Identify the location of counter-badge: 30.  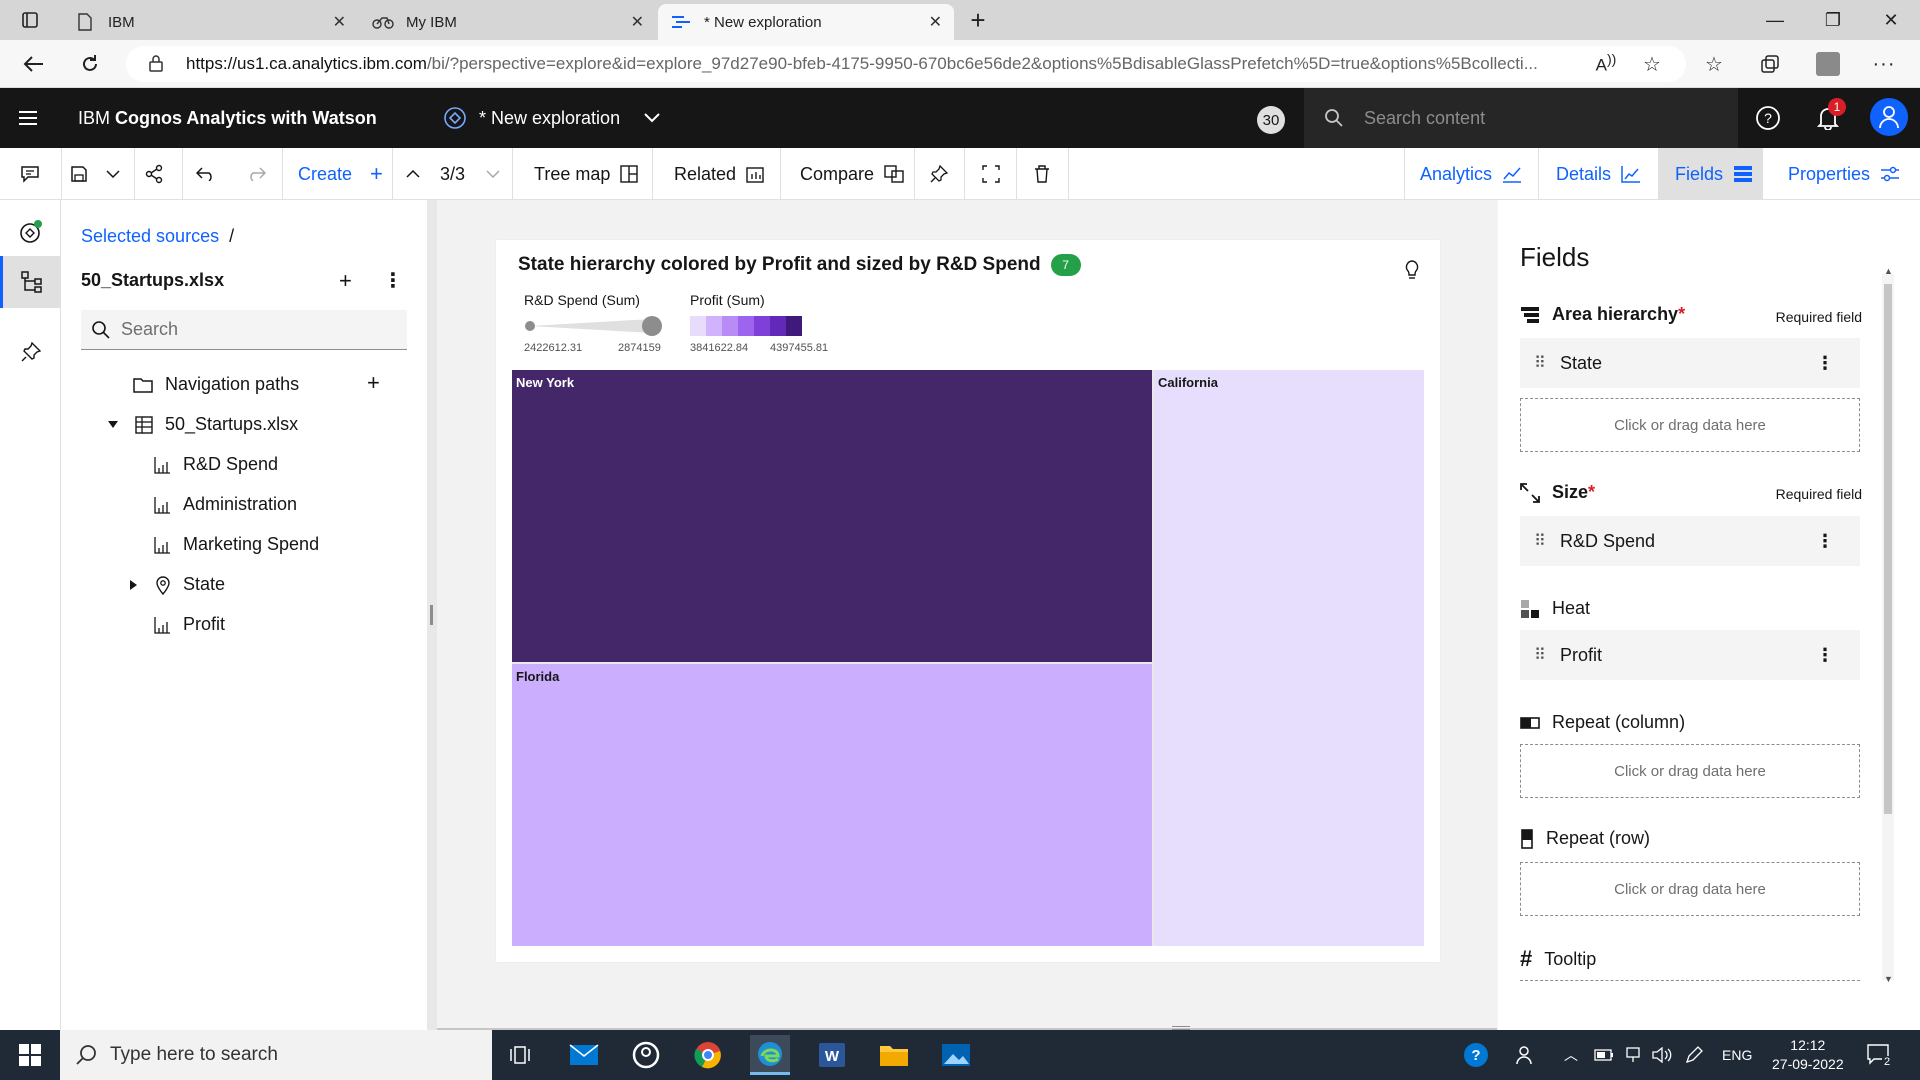
(1271, 120).